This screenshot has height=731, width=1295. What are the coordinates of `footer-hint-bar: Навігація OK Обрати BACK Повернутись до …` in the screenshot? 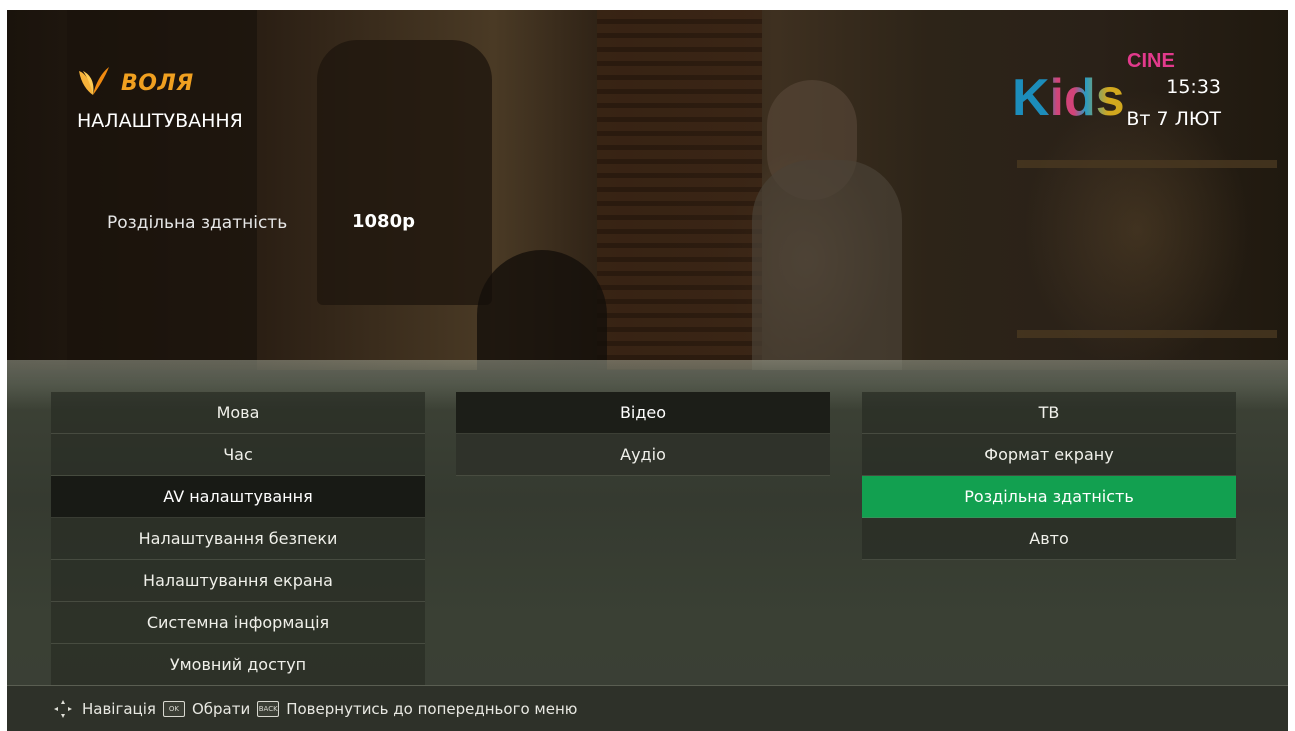 It's located at (647, 708).